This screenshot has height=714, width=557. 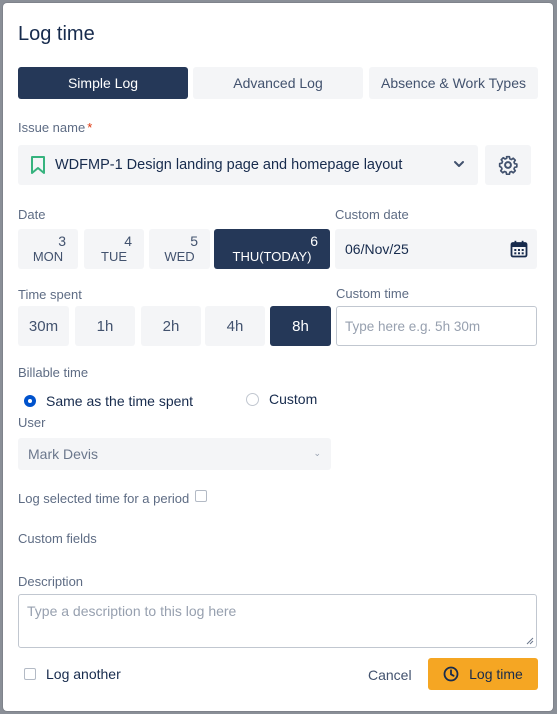 I want to click on tab-advanced-log: Advanced Log, so click(x=278, y=83).